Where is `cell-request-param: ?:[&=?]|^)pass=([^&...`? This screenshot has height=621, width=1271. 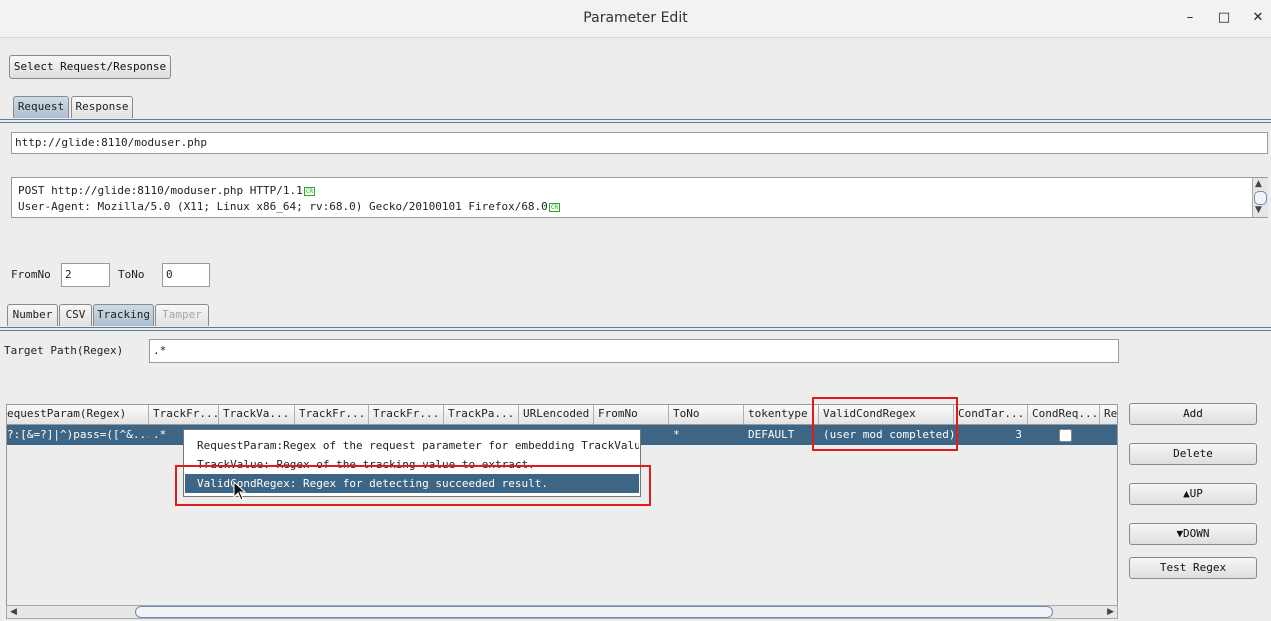
cell-request-param: ?:[&=?]|^)pass=([^&... is located at coordinates (78, 435).